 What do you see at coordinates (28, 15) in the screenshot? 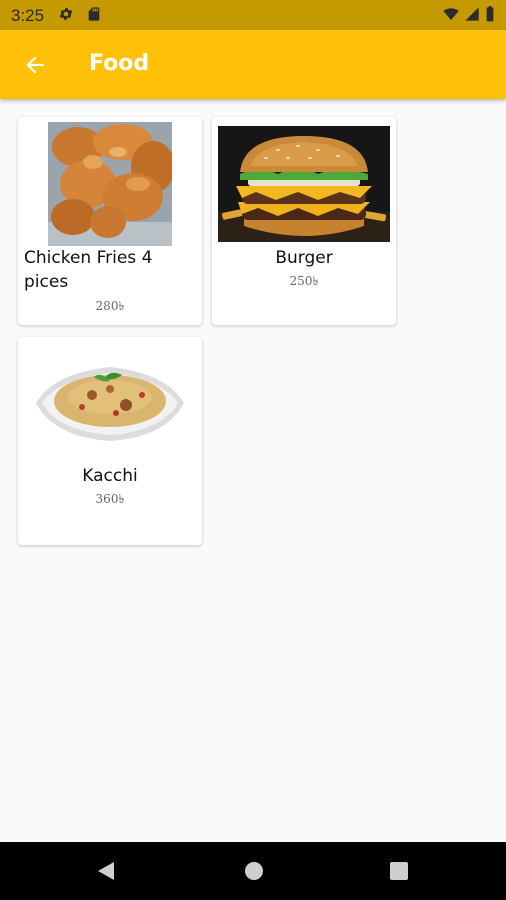
I see `status-time: 3:25` at bounding box center [28, 15].